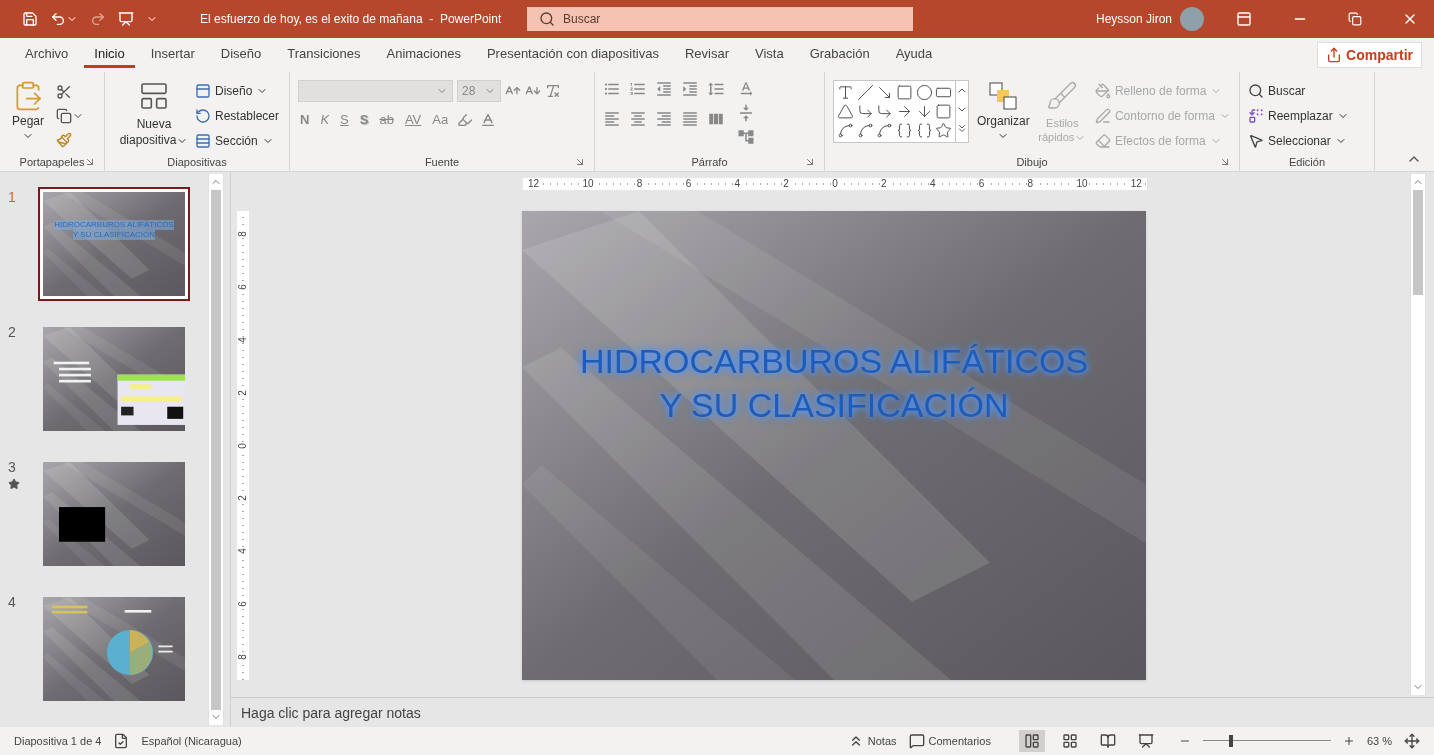 The image size is (1434, 755). What do you see at coordinates (638, 119) in the screenshot?
I see `align-center-icon` at bounding box center [638, 119].